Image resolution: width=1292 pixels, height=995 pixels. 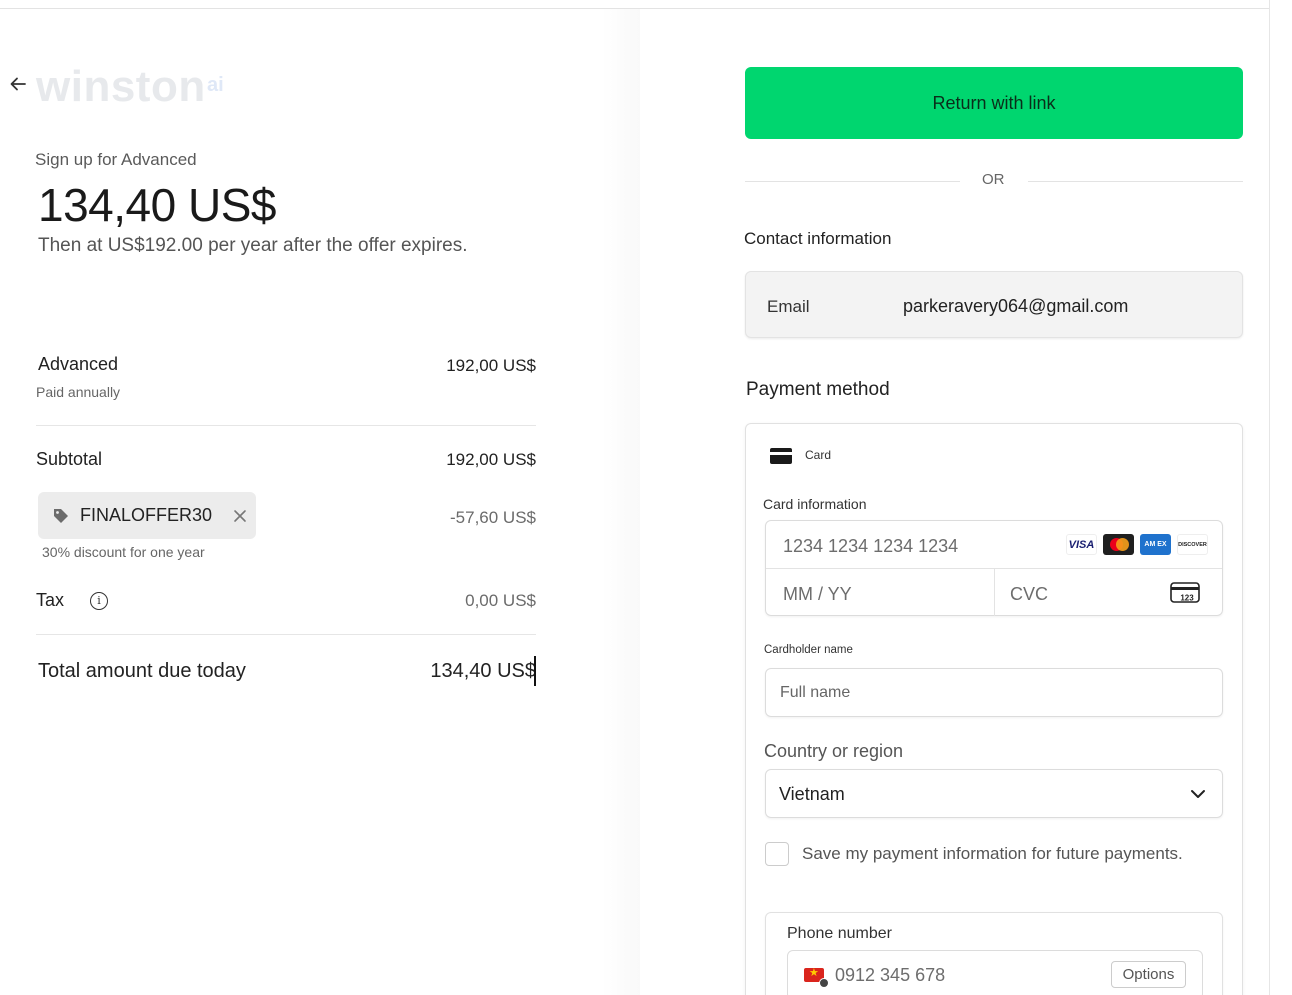 What do you see at coordinates (824, 983) in the screenshot?
I see `flag-badge-icon` at bounding box center [824, 983].